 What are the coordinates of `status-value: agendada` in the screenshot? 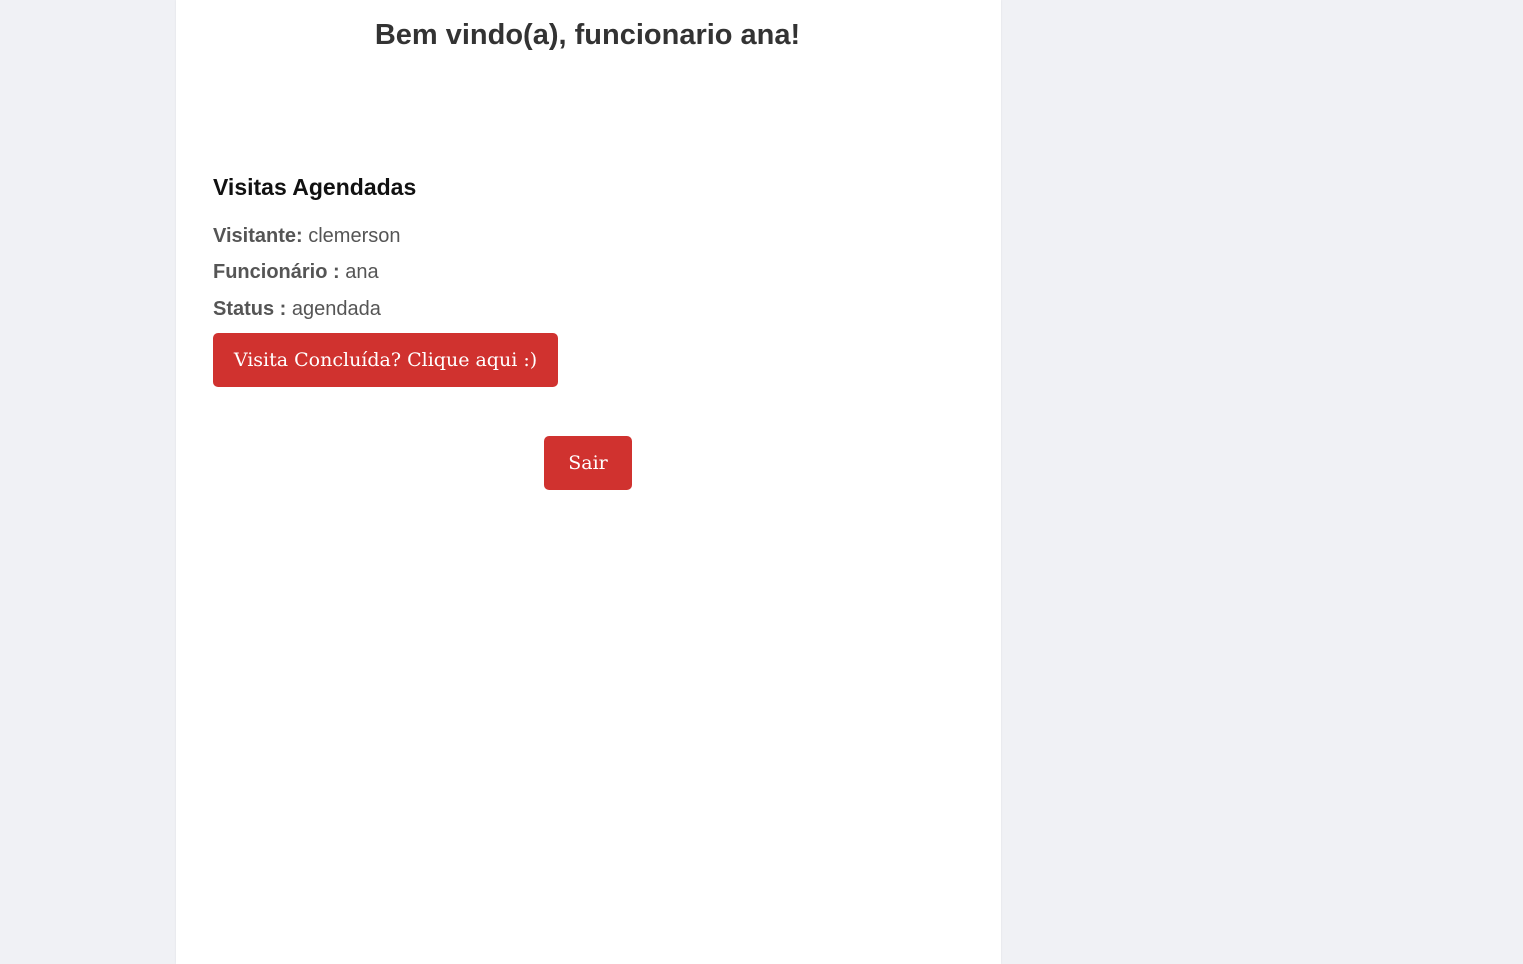 It's located at (336, 309).